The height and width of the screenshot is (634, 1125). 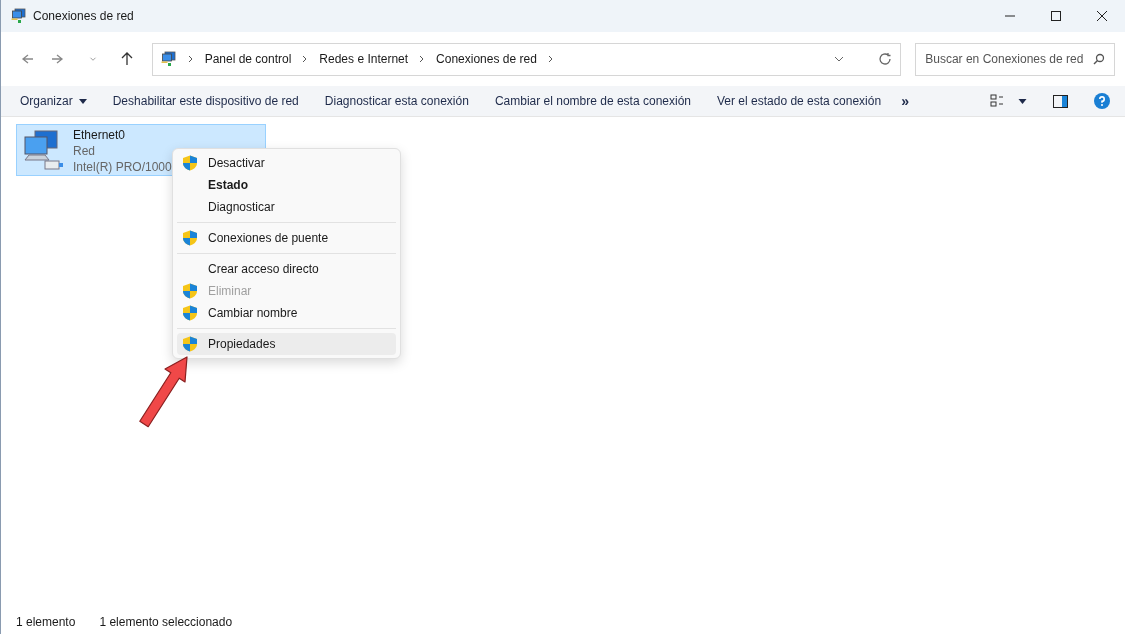 I want to click on command-button: Deshabilitar este dispositivo de red, so click(x=205, y=101).